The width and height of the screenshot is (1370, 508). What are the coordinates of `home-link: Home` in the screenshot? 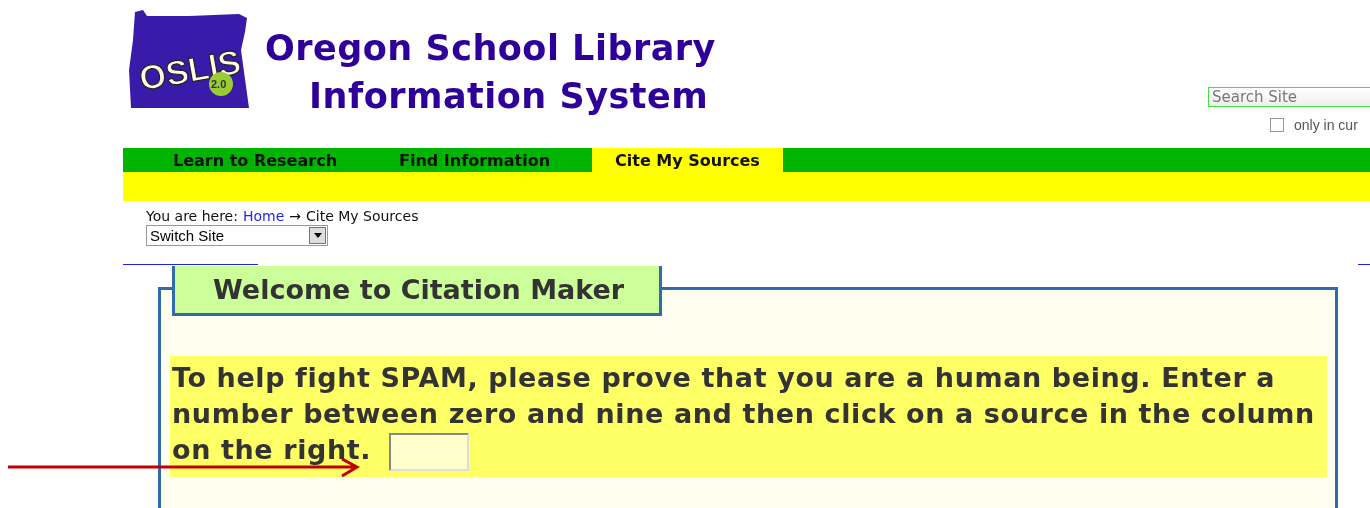 It's located at (263, 215).